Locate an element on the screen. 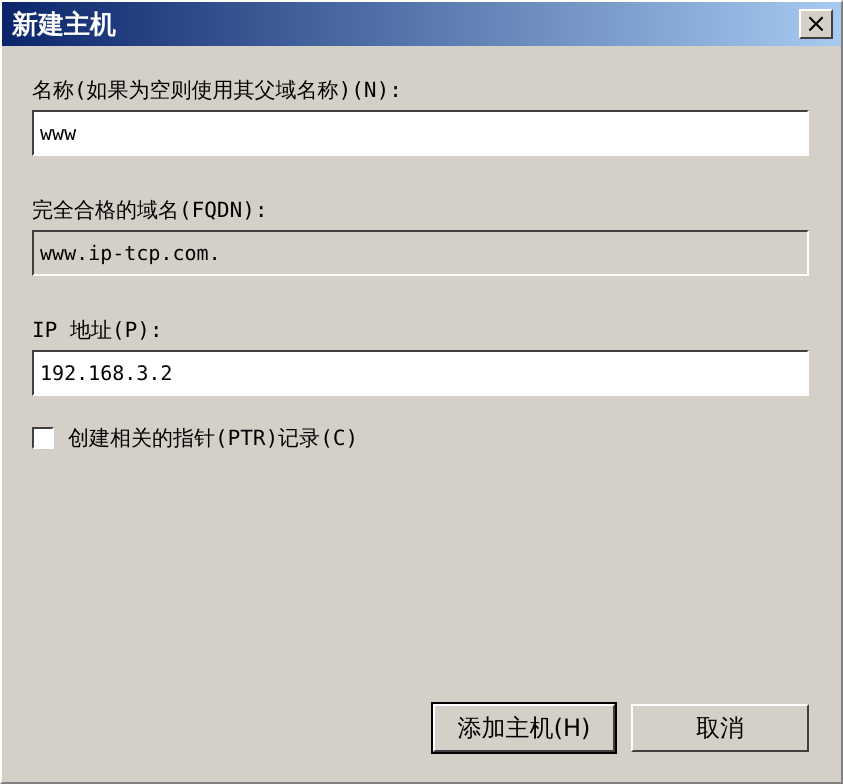 Image resolution: width=843 pixels, height=784 pixels. checkbox is located at coordinates (43, 438).